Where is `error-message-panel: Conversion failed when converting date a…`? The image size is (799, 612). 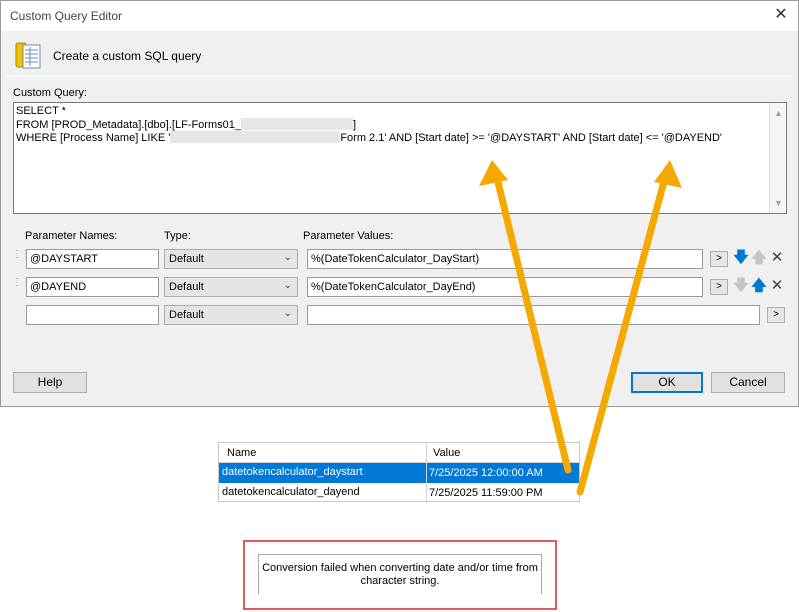
error-message-panel: Conversion failed when converting date a… is located at coordinates (400, 574).